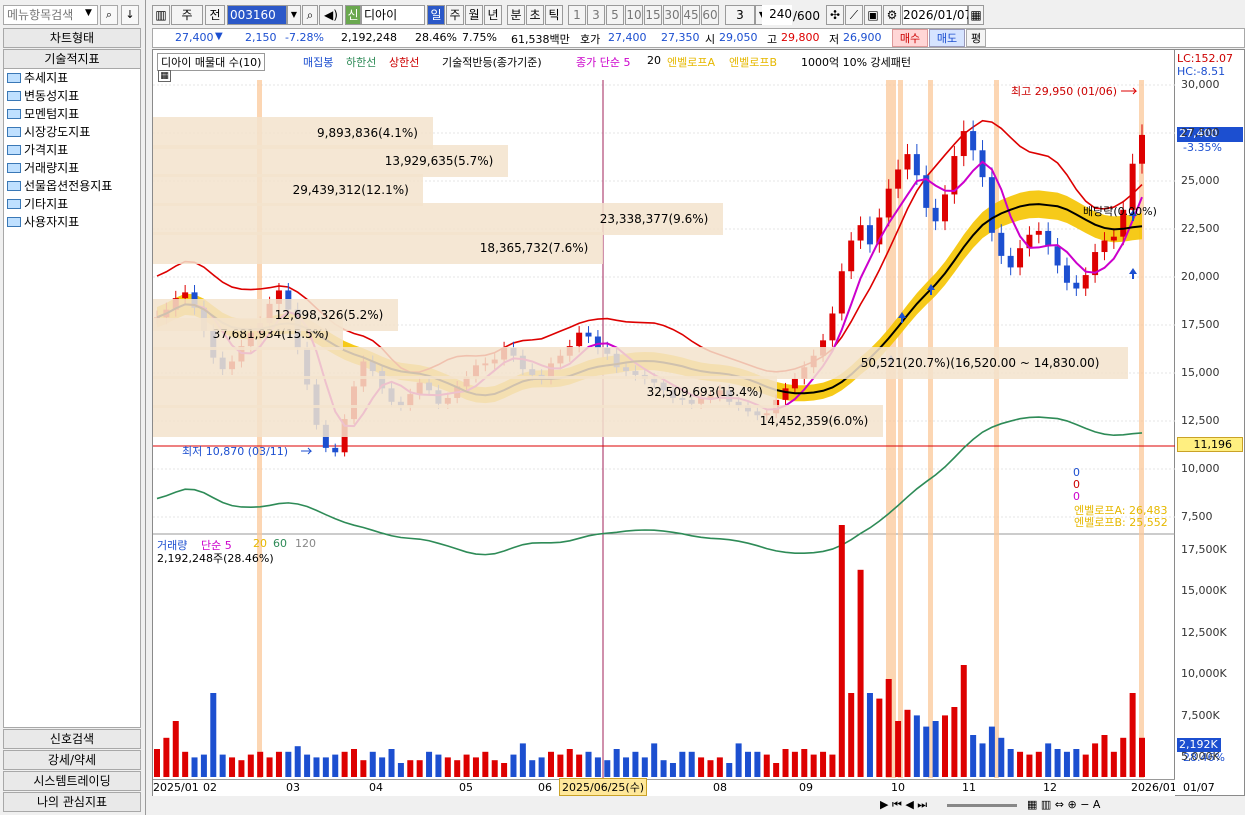  I want to click on x-tick-label: 05, so click(466, 787).